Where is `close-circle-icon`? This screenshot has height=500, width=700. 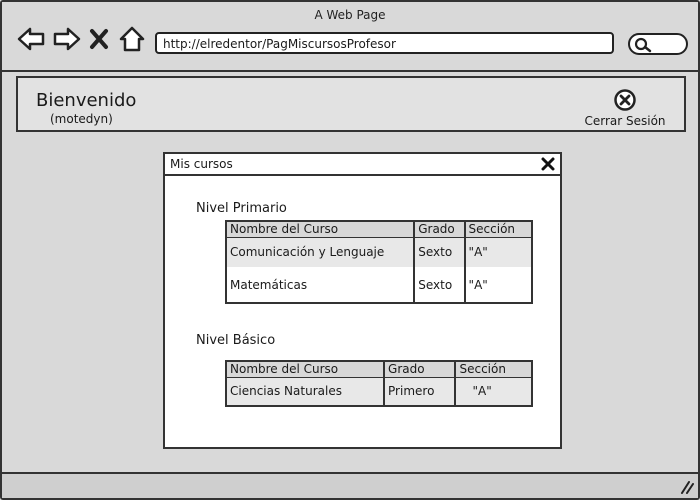
close-circle-icon is located at coordinates (625, 100).